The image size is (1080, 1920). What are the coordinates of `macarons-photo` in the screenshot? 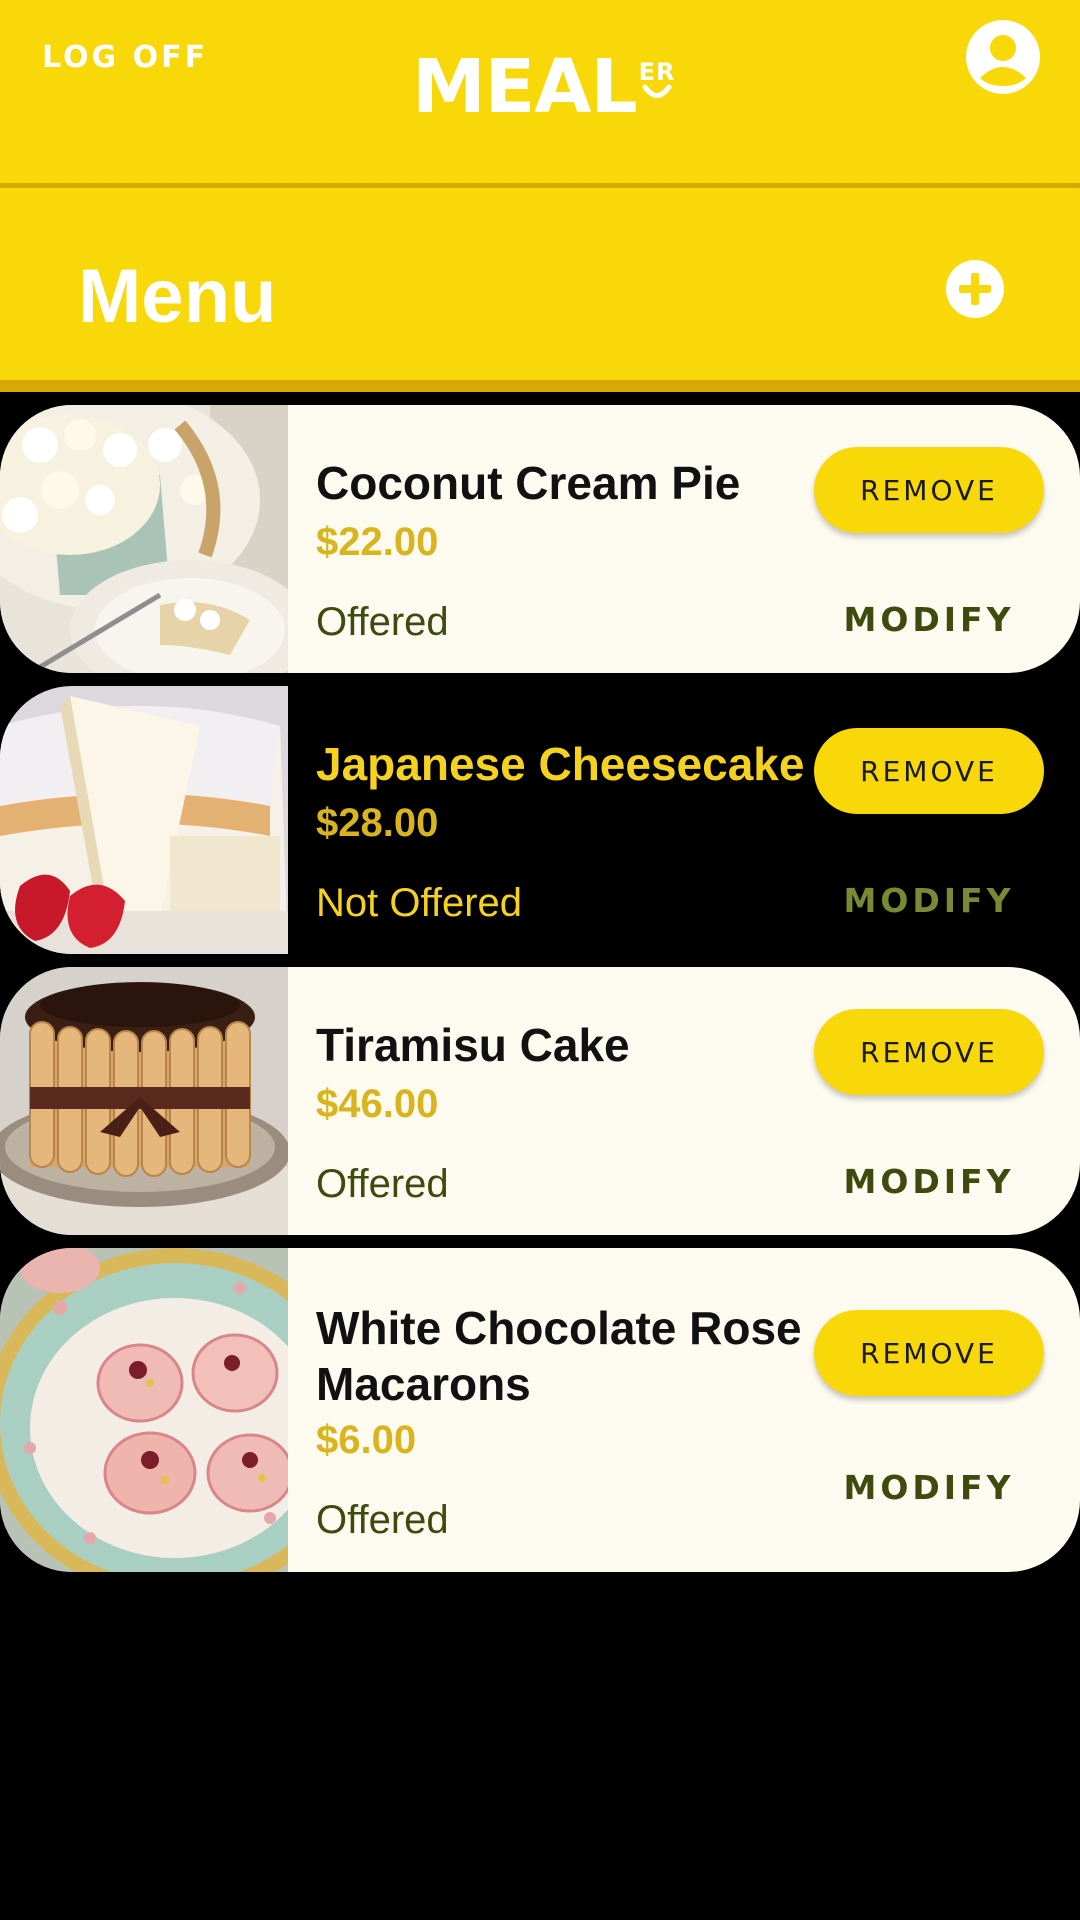 It's located at (144, 1410).